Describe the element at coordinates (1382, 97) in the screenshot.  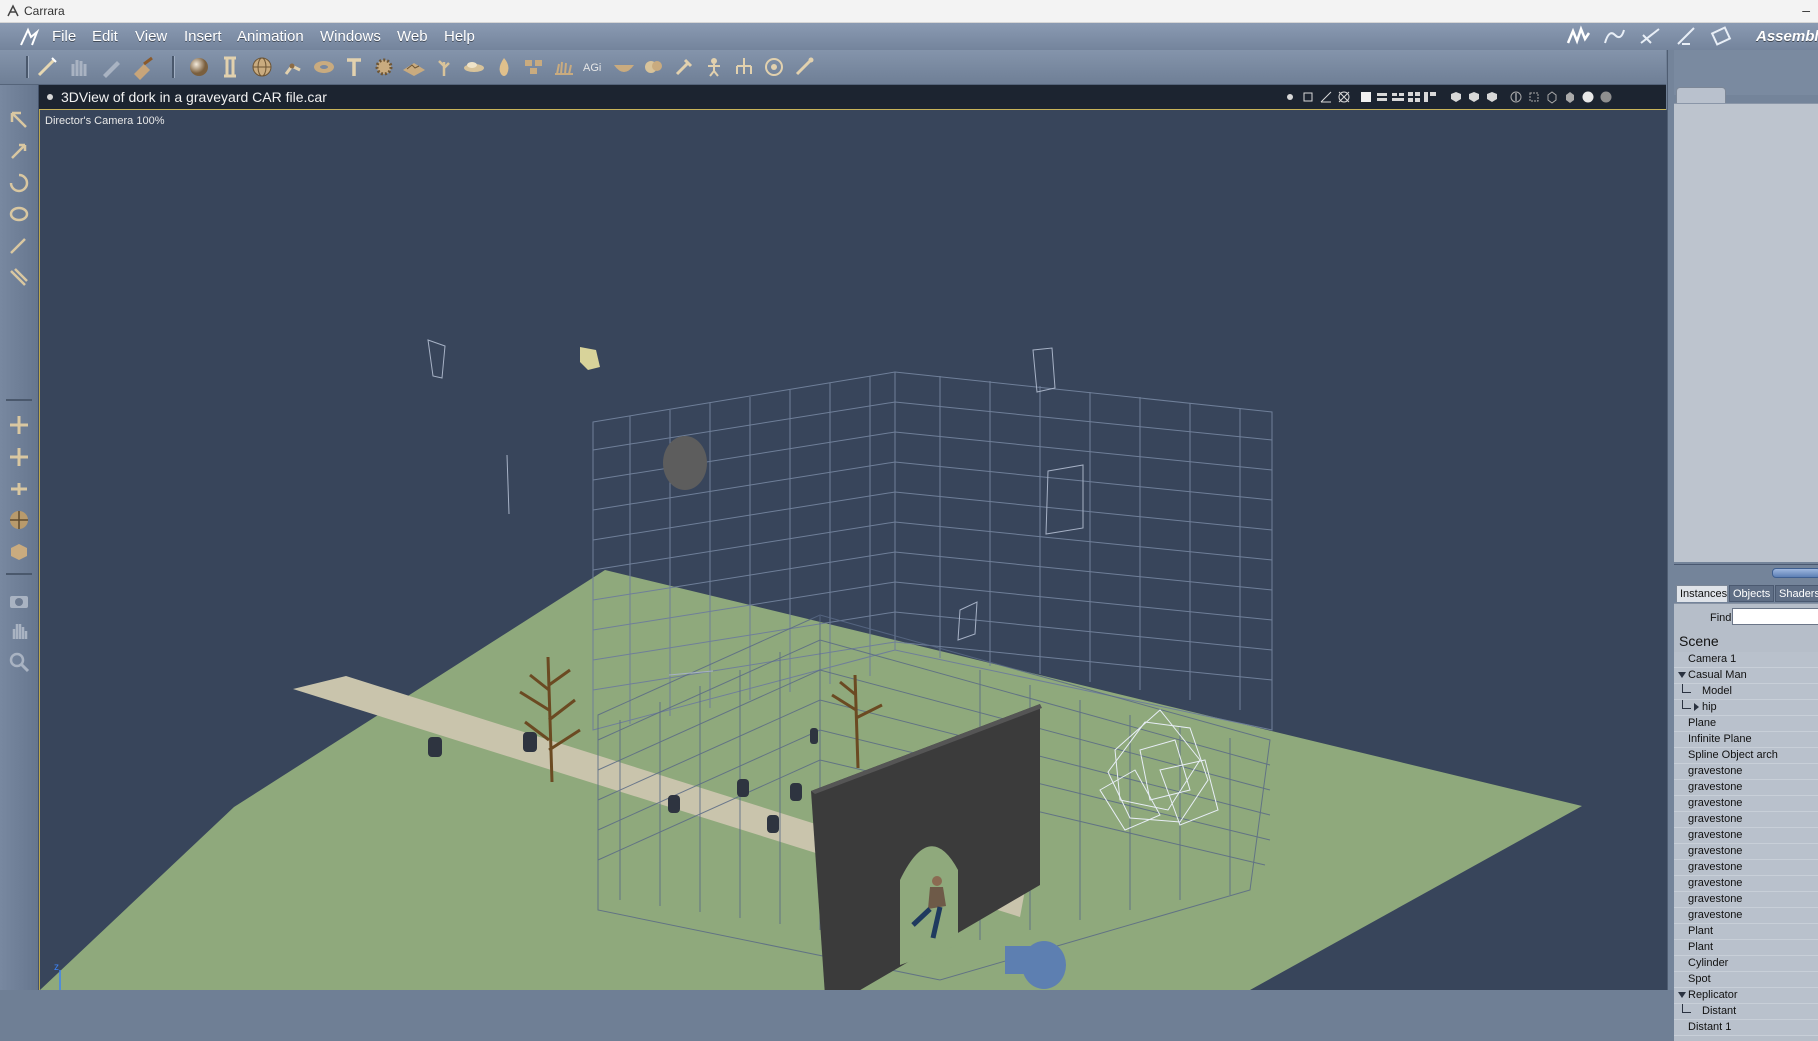
I see `layout-two-icon` at that location.